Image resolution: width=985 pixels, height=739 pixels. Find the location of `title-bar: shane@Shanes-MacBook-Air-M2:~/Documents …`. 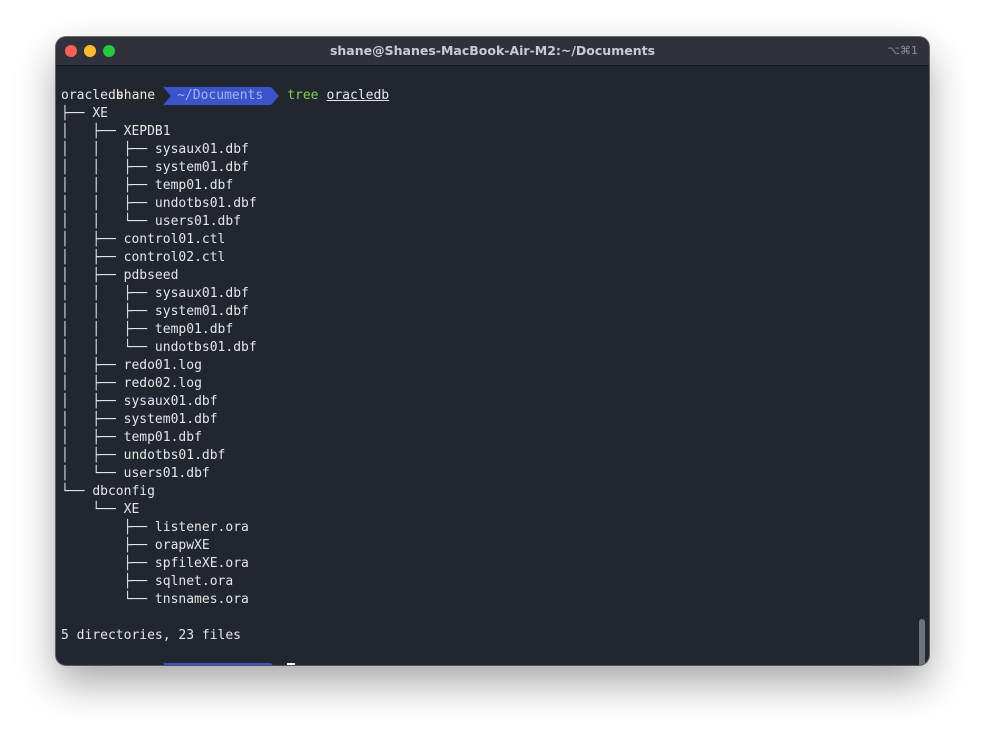

title-bar: shane@Shanes-MacBook-Air-M2:~/Documents … is located at coordinates (492, 51).